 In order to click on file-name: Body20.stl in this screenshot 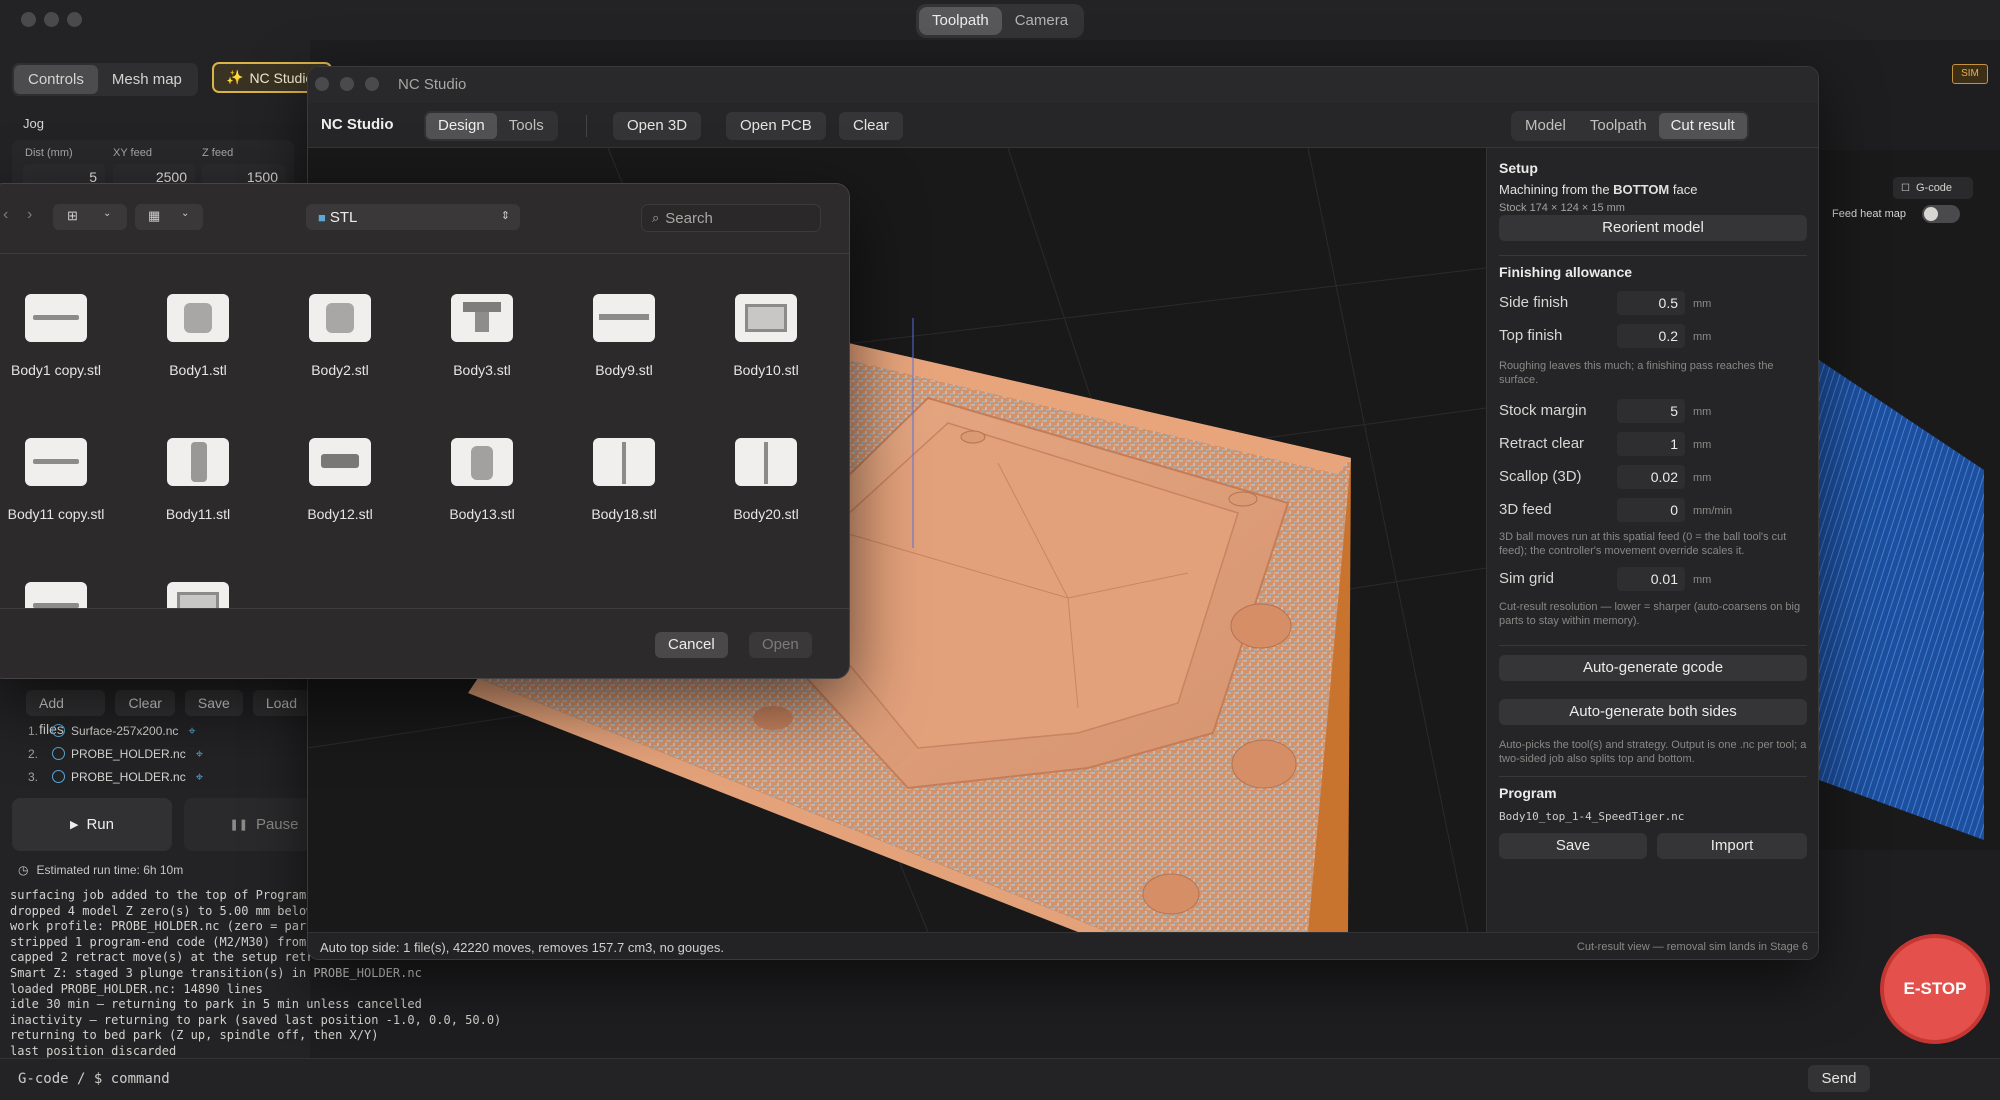, I will do `click(766, 514)`.